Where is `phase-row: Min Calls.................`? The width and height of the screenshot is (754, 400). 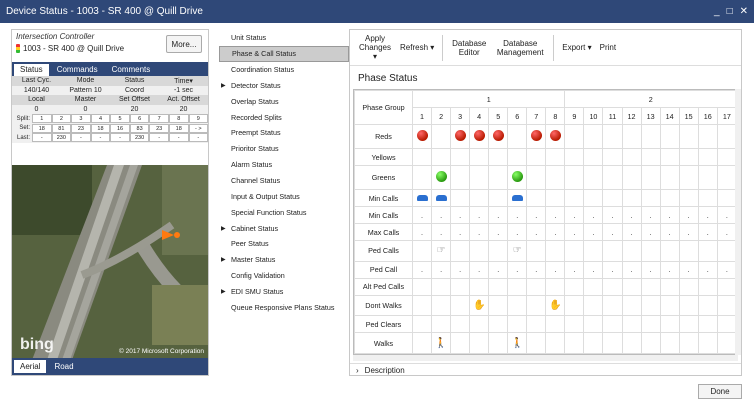
phase-row: Min Calls................. is located at coordinates (546, 215).